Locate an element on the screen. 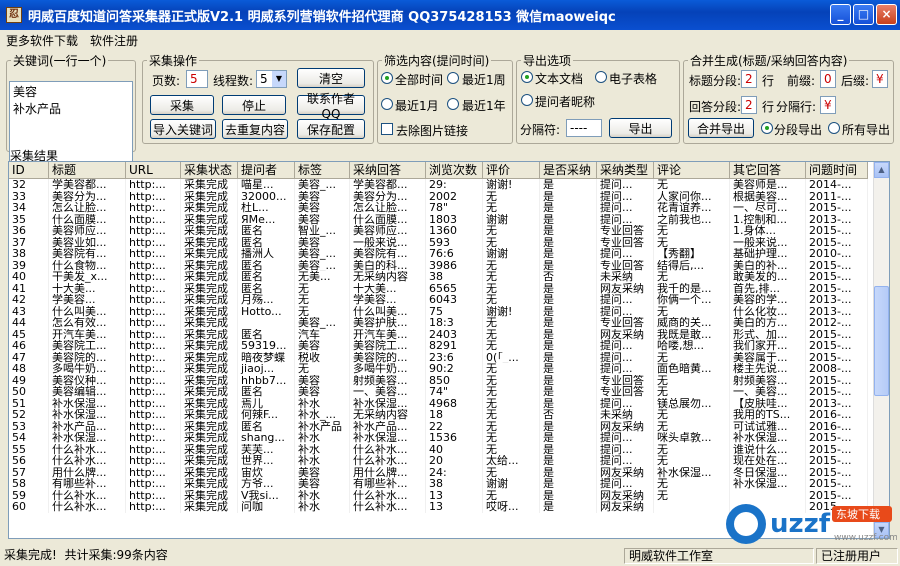 The width and height of the screenshot is (900, 566). export-xls-radio is located at coordinates (601, 77).